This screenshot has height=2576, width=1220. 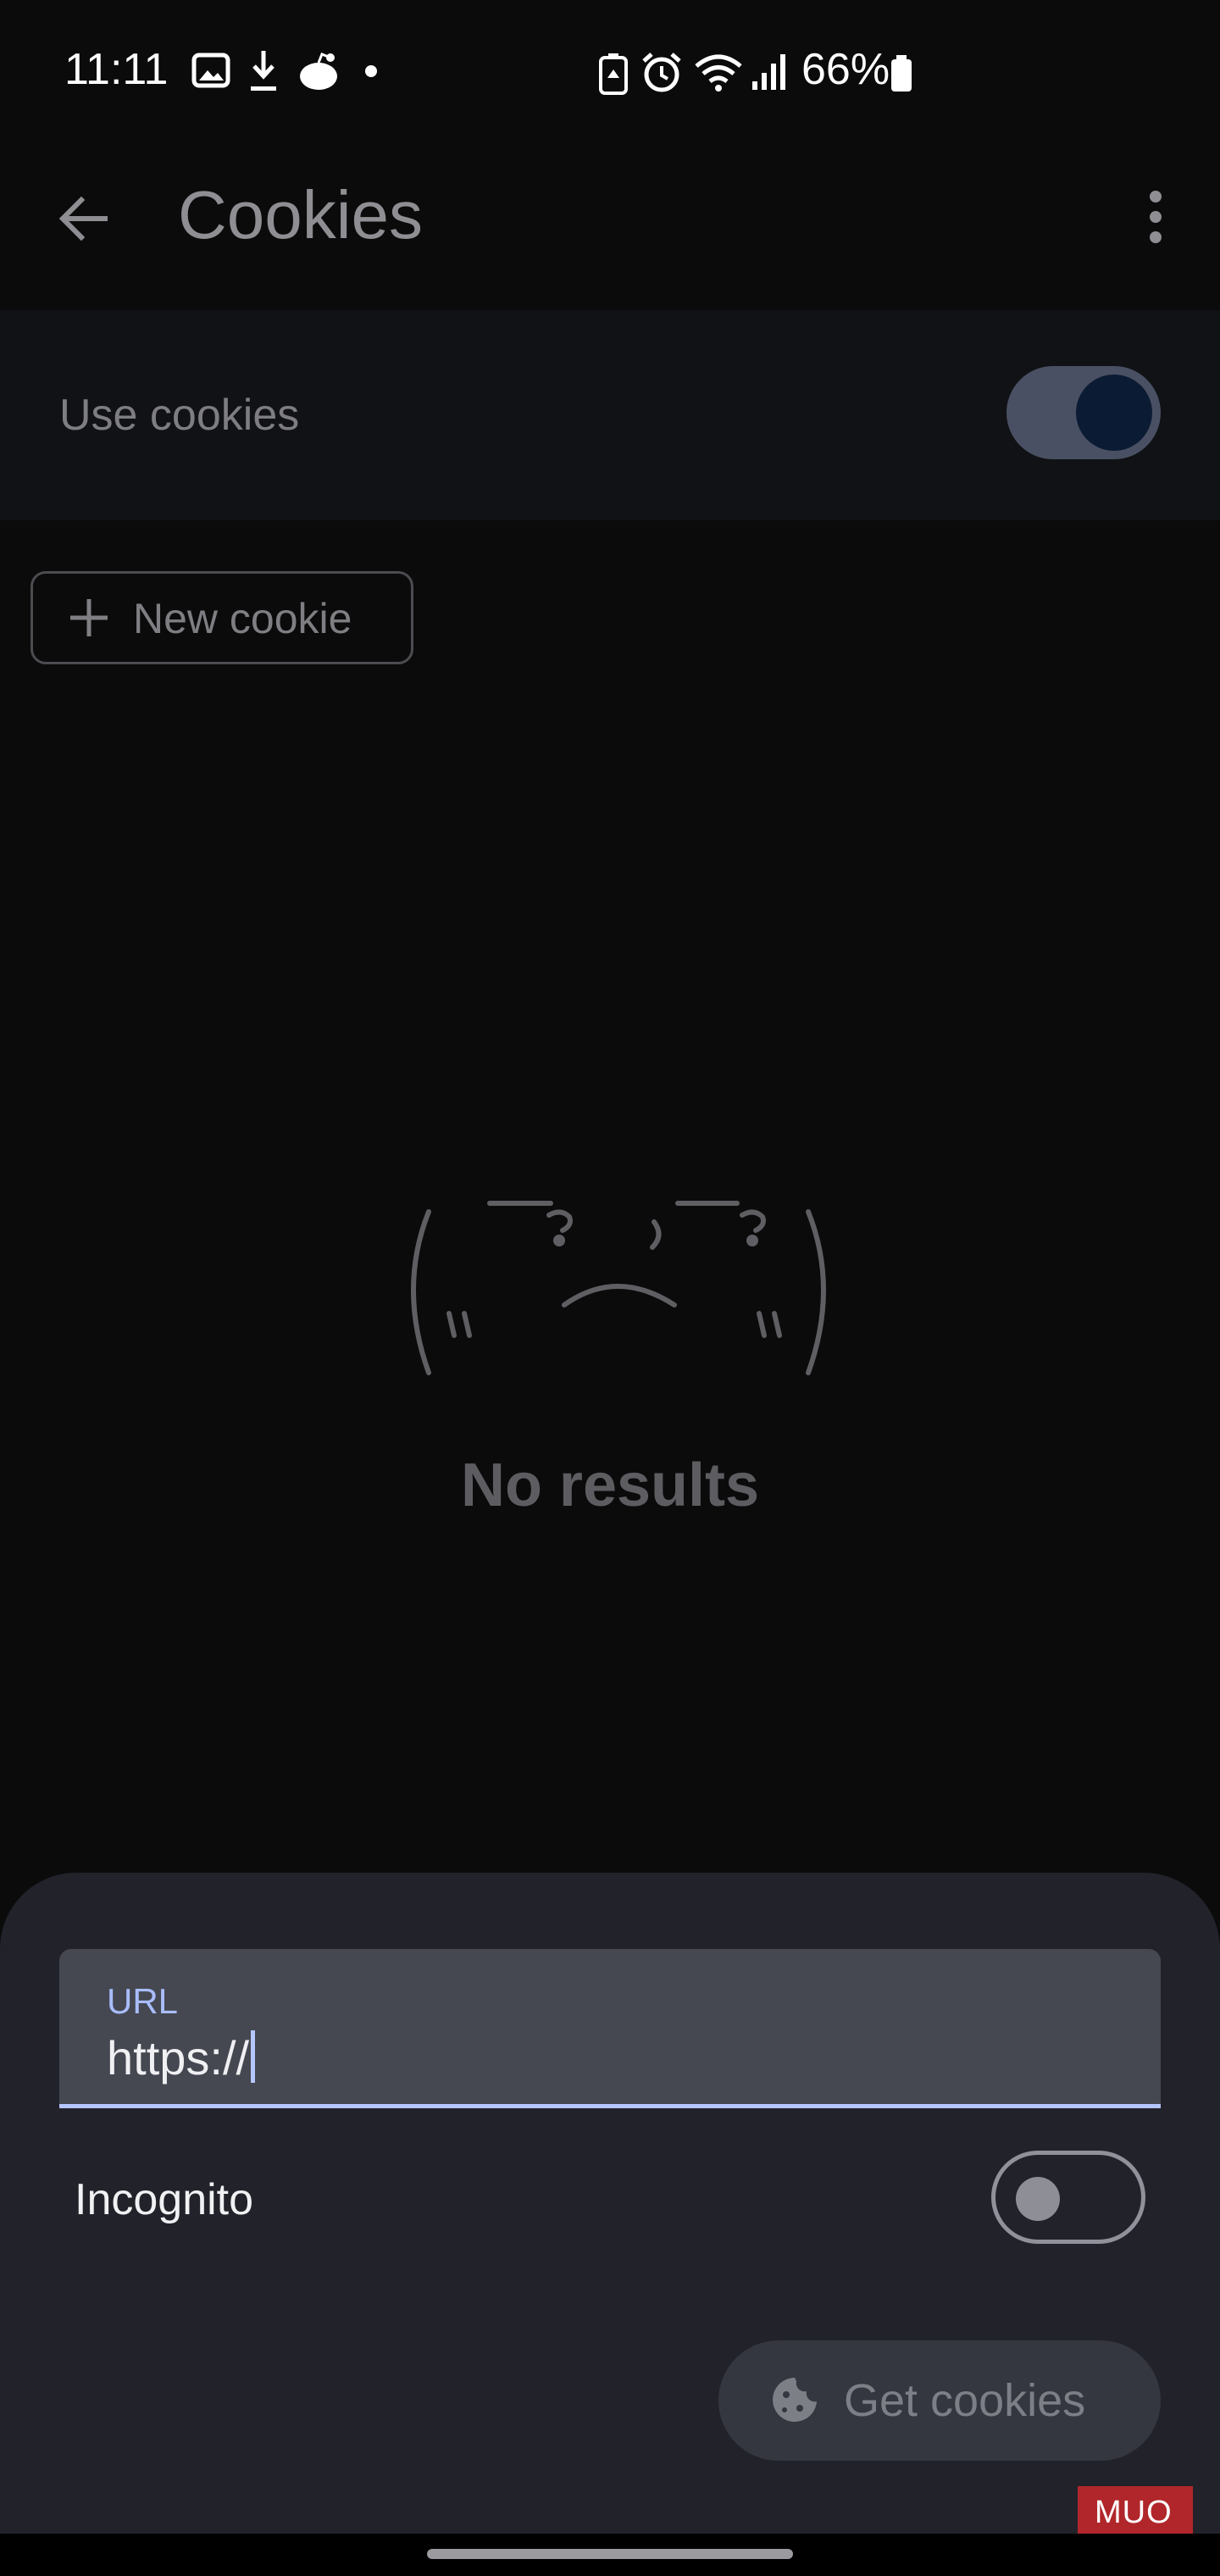 What do you see at coordinates (661, 72) in the screenshot?
I see `alarm-icon` at bounding box center [661, 72].